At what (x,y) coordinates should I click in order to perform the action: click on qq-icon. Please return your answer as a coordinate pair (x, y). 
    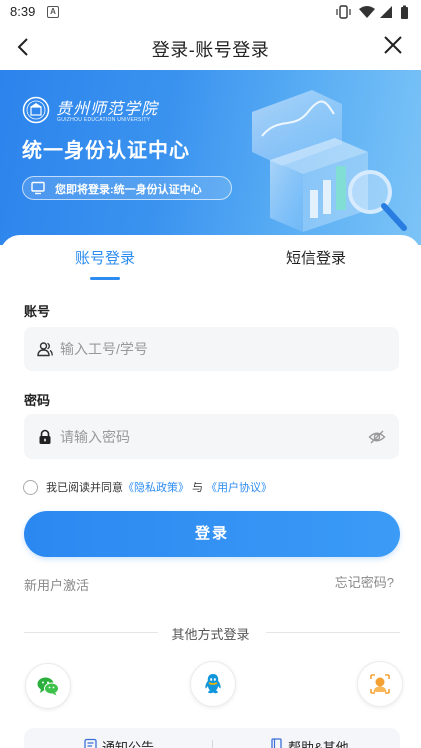
    Looking at the image, I should click on (213, 684).